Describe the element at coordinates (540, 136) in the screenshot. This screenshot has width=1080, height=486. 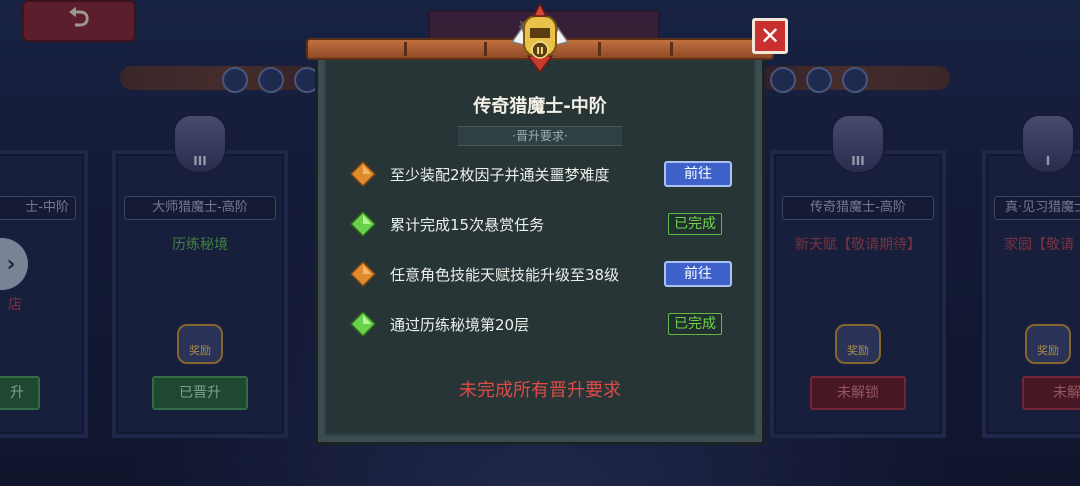
I see `requirements-subtitle: ·晋升要求·` at that location.